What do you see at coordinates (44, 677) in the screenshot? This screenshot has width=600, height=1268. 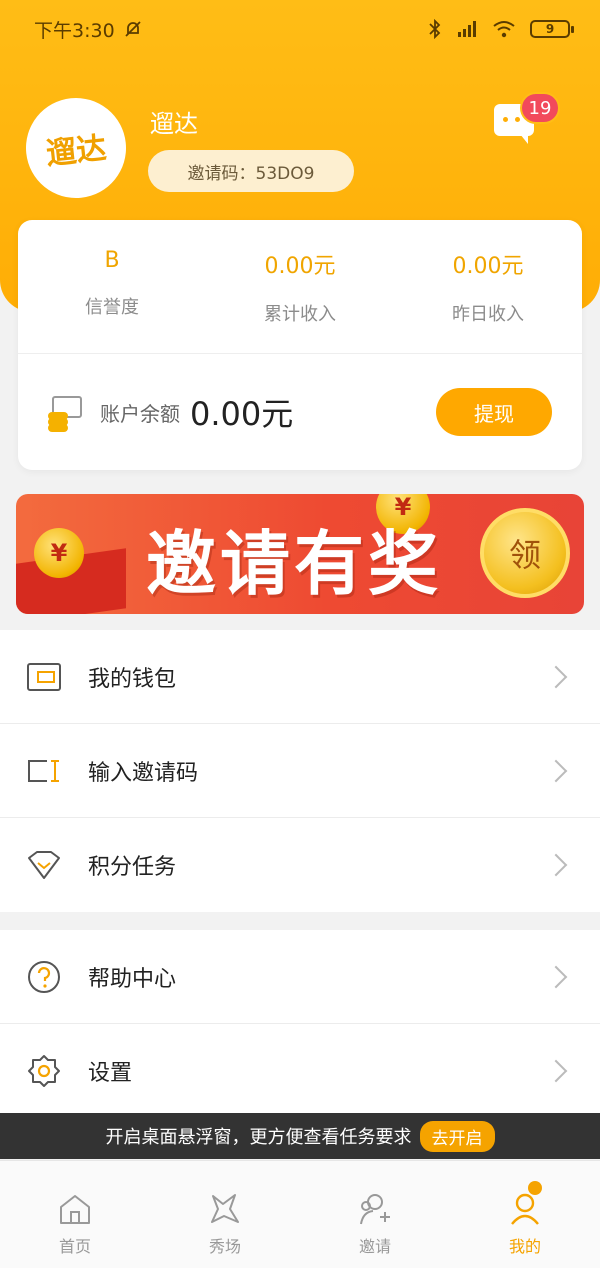 I see `wallet-icon` at bounding box center [44, 677].